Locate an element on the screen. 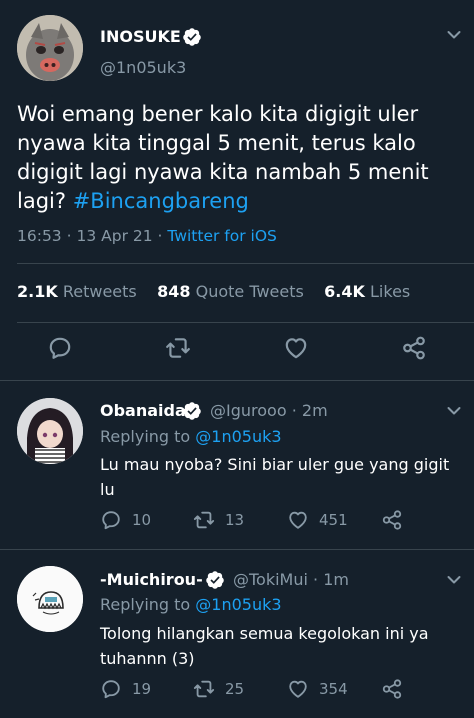 This screenshot has width=474, height=718. retweet-button is located at coordinates (178, 348).